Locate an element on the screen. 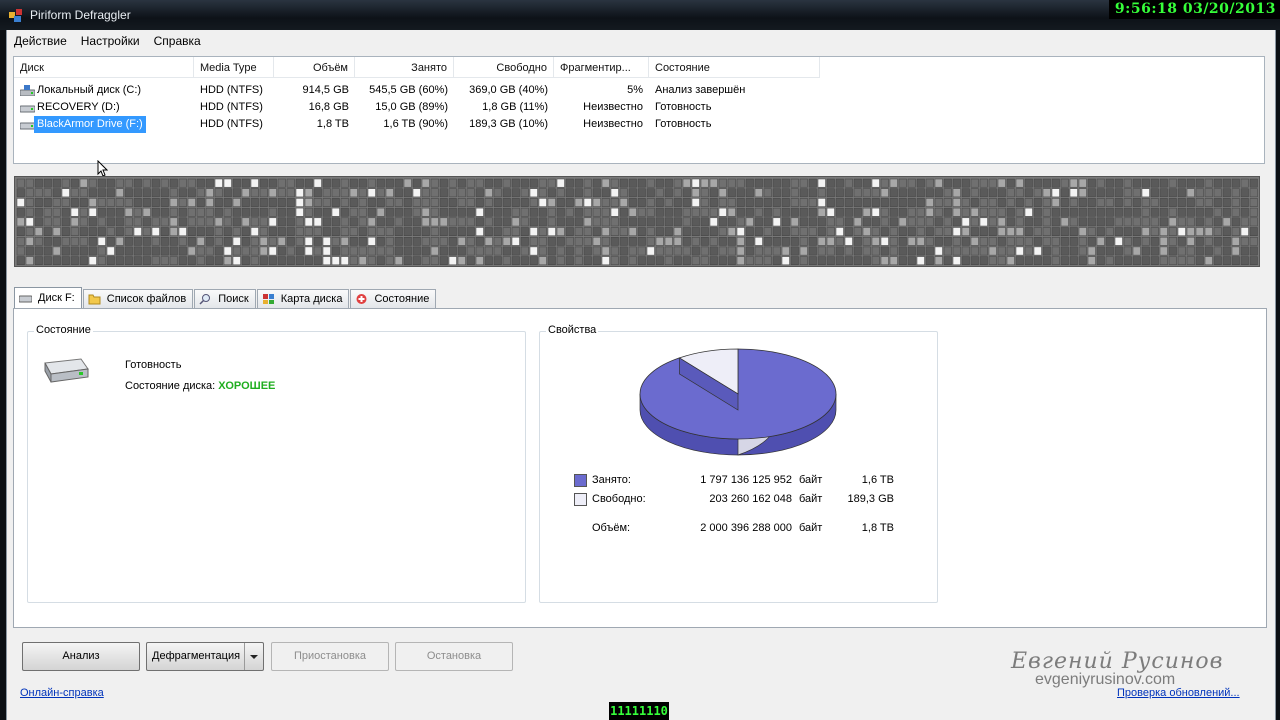 The width and height of the screenshot is (1280, 720). legend-human-size: 1,8 TB is located at coordinates (877, 528).